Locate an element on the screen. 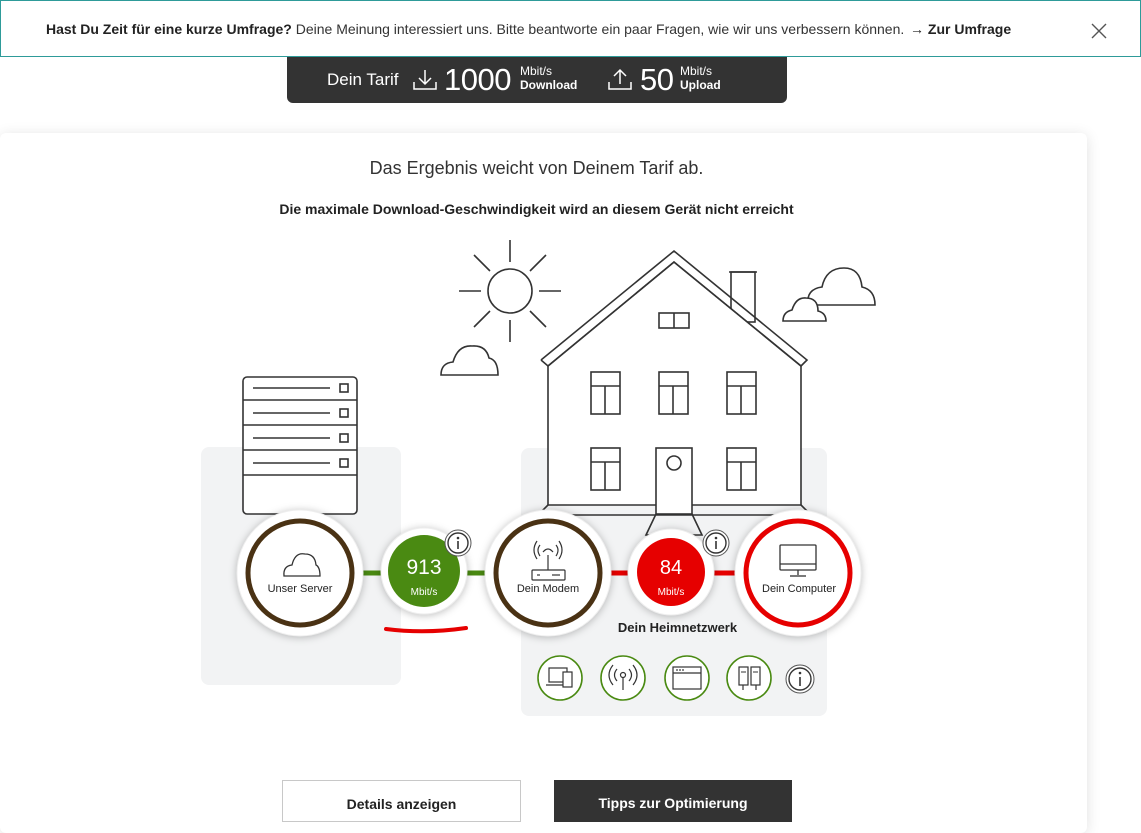 This screenshot has height=833, width=1141. laptop-phone-icon is located at coordinates (560, 678).